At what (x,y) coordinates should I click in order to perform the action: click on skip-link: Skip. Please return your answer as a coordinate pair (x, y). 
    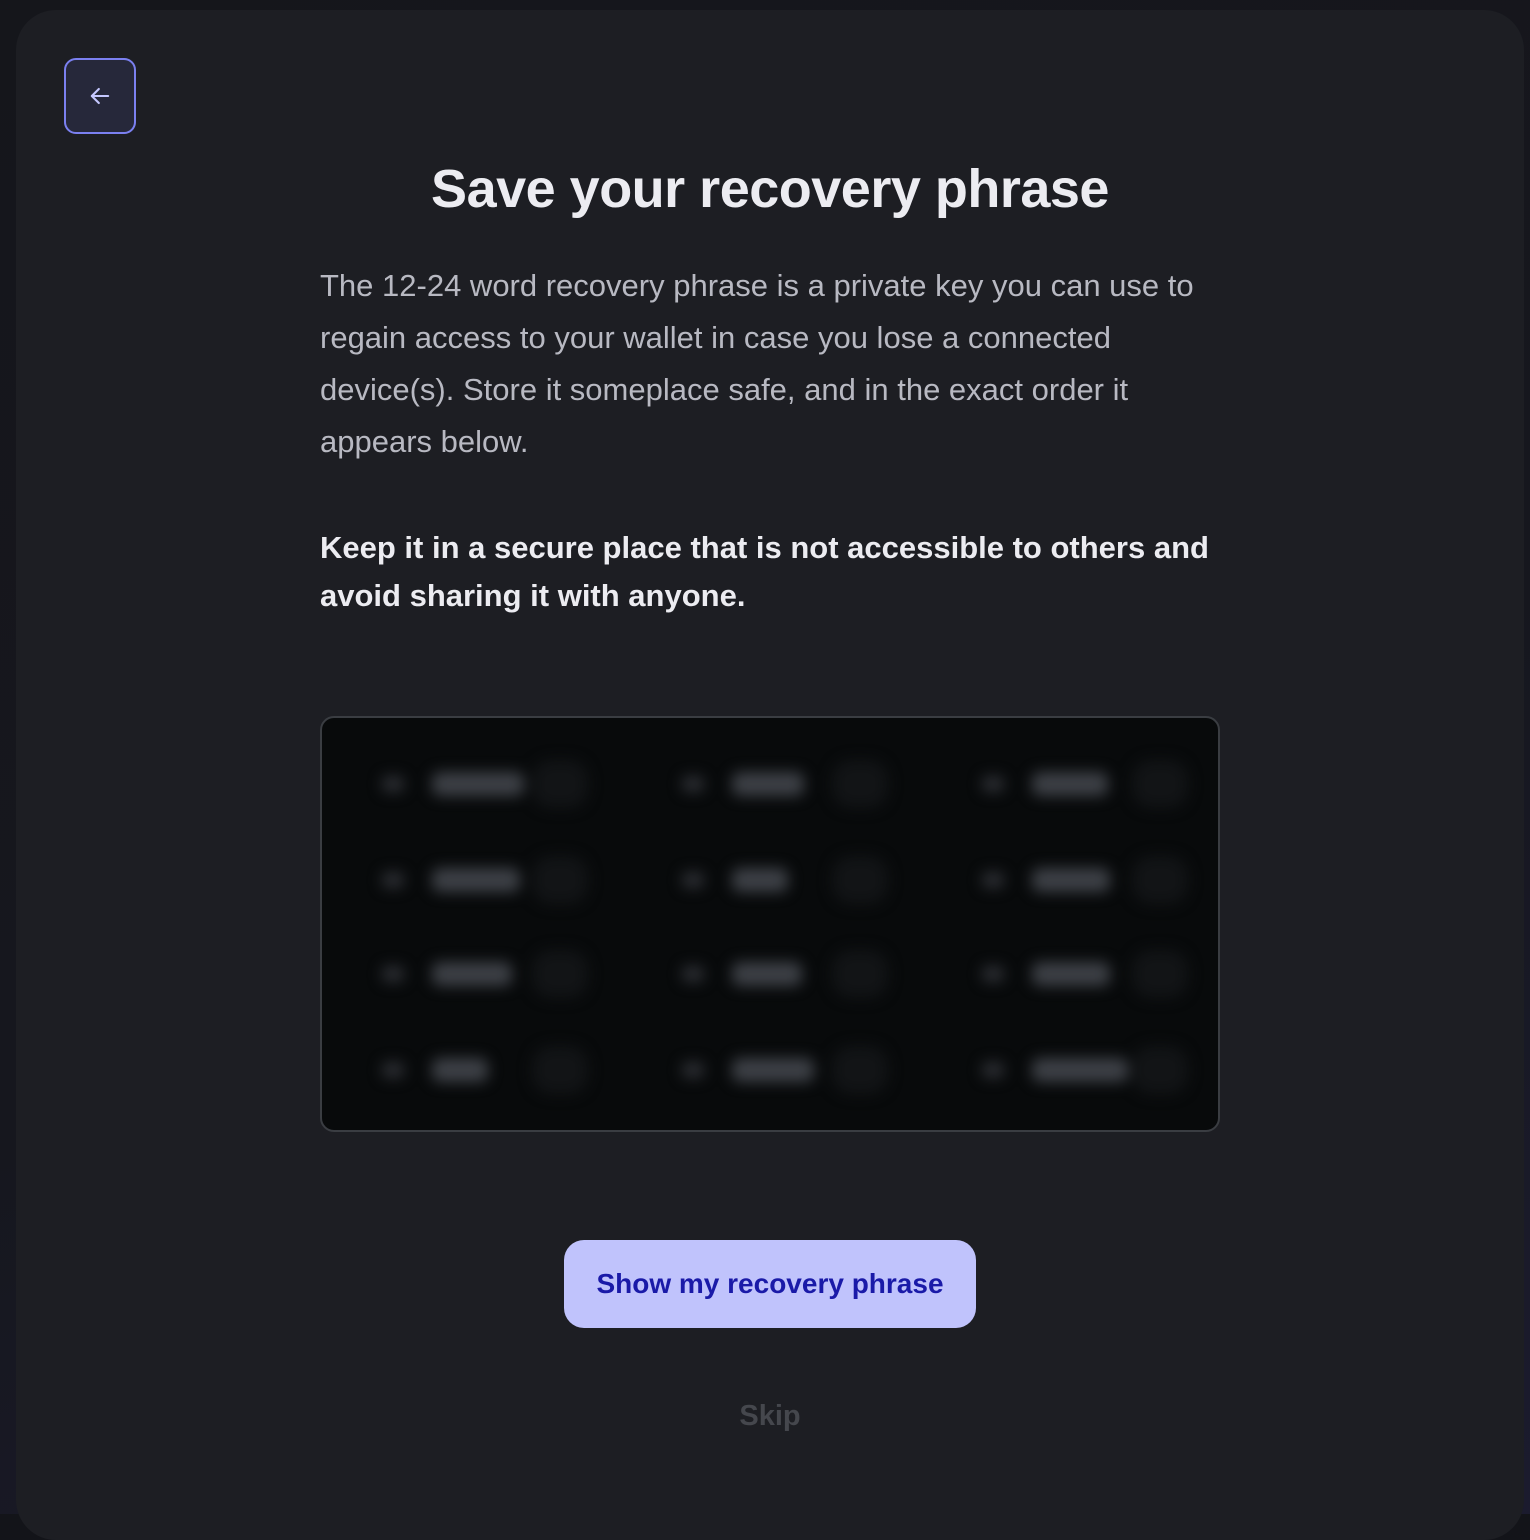
    Looking at the image, I should click on (770, 1416).